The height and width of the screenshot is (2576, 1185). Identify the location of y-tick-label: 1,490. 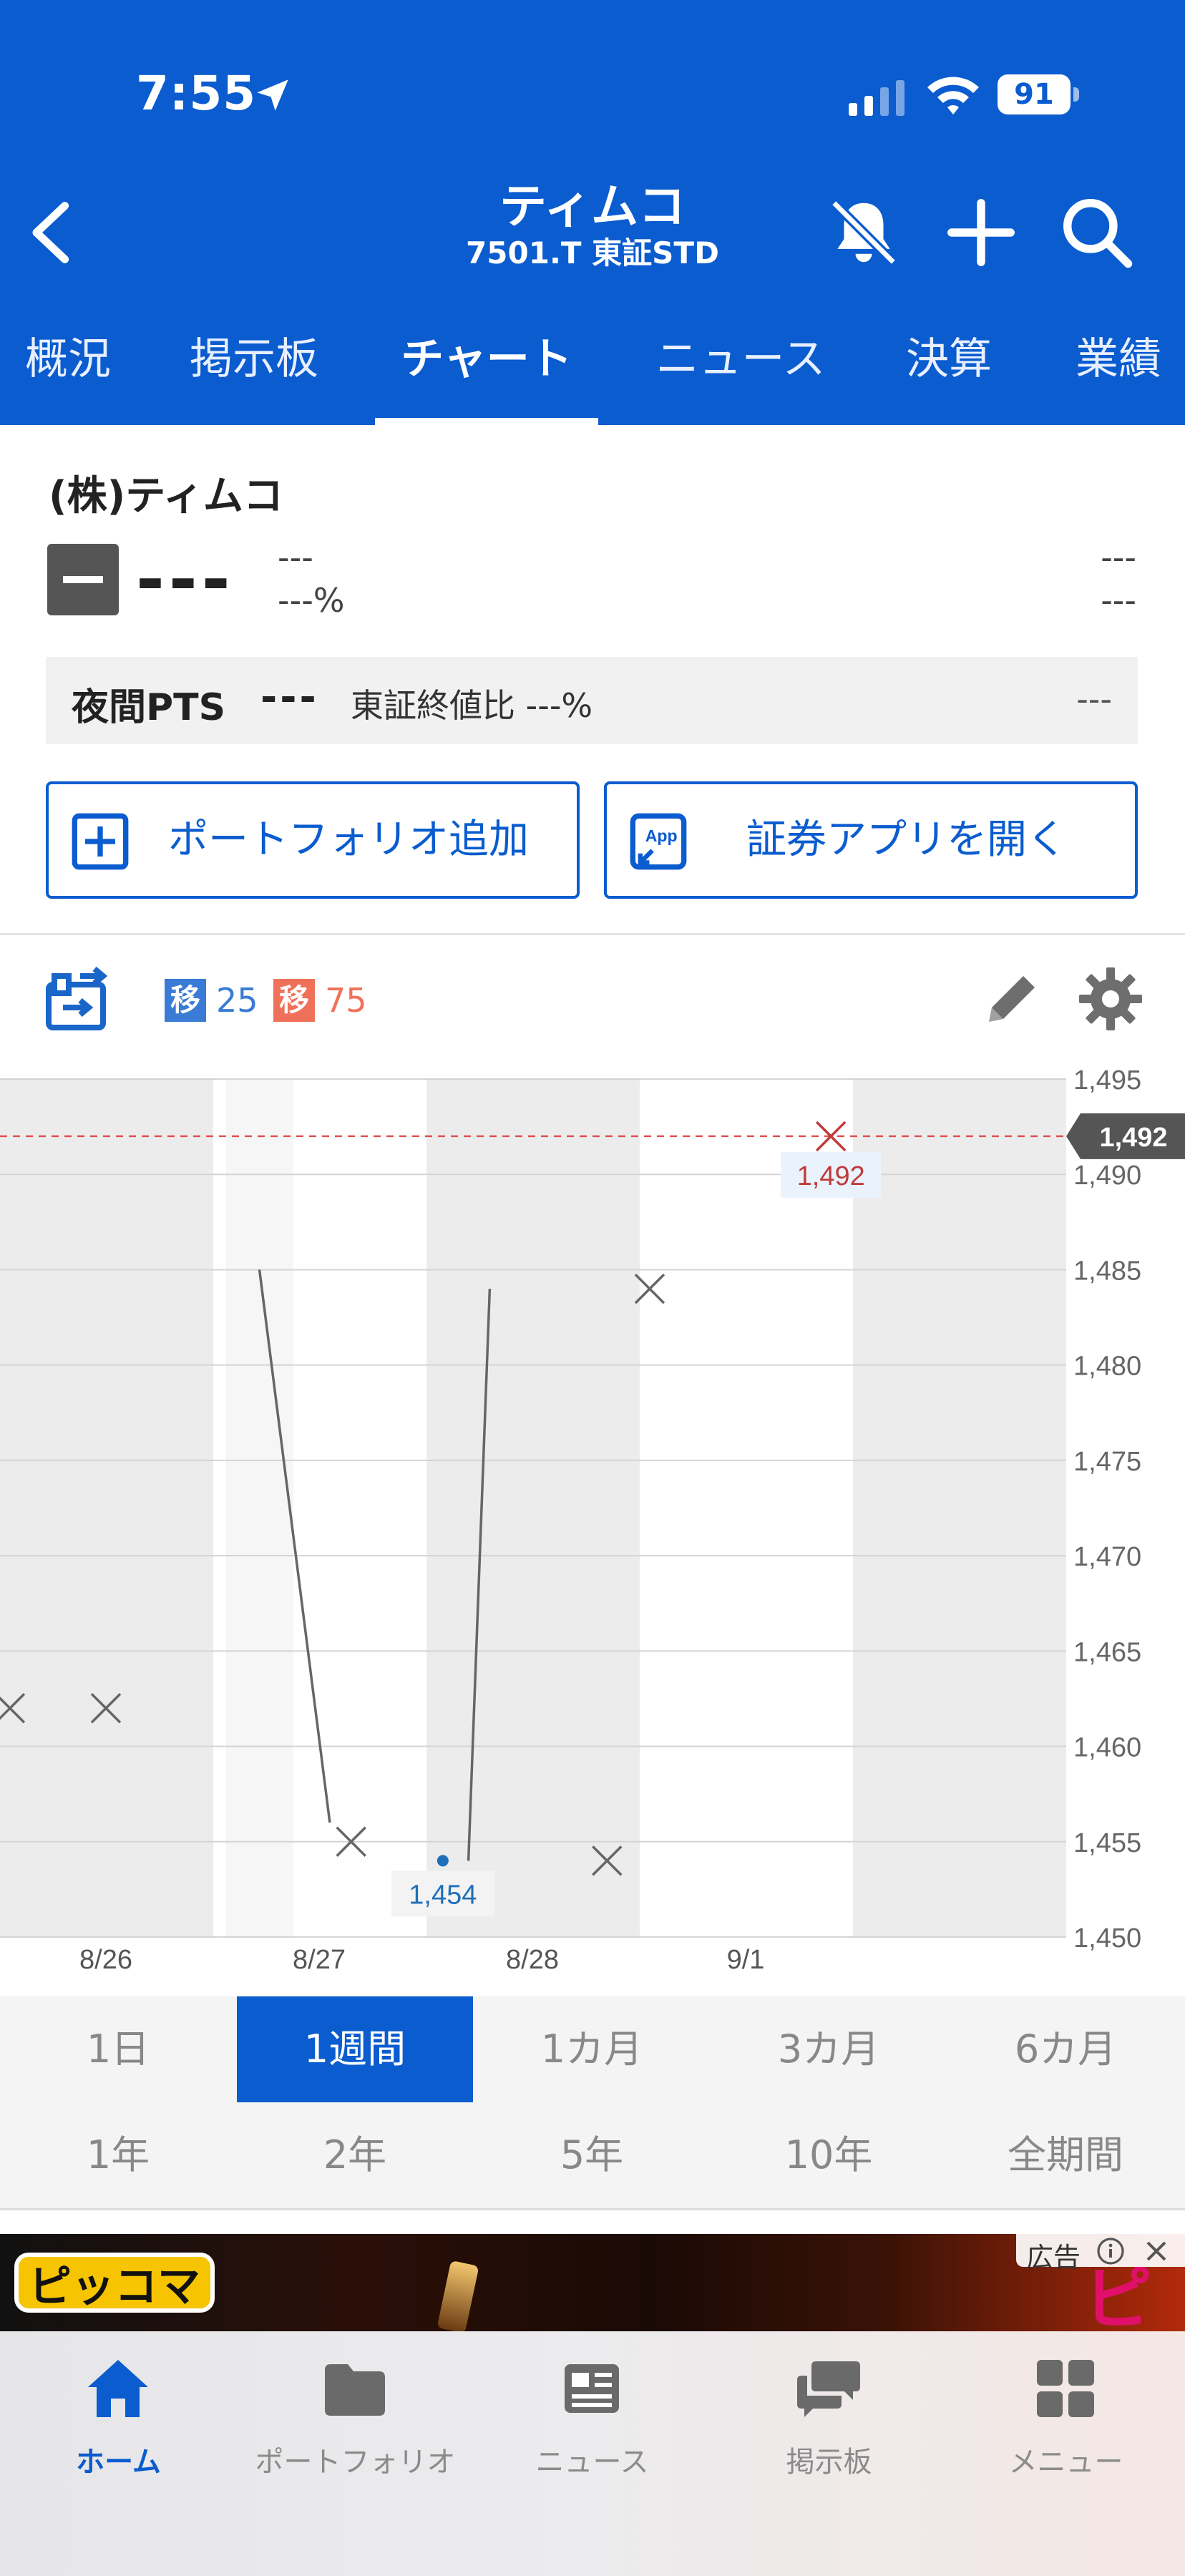
(1107, 1176).